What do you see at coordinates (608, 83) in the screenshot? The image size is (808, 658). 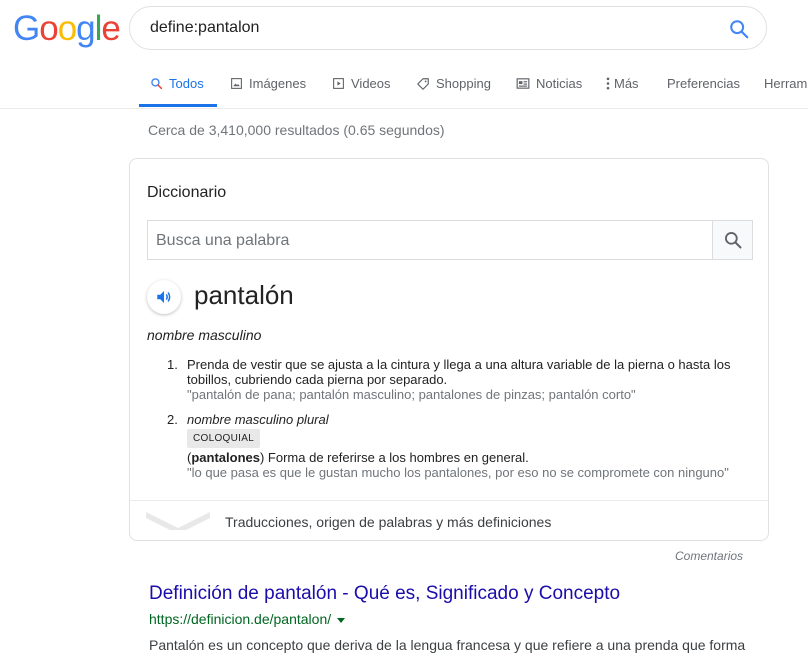 I see `more-vert-icon` at bounding box center [608, 83].